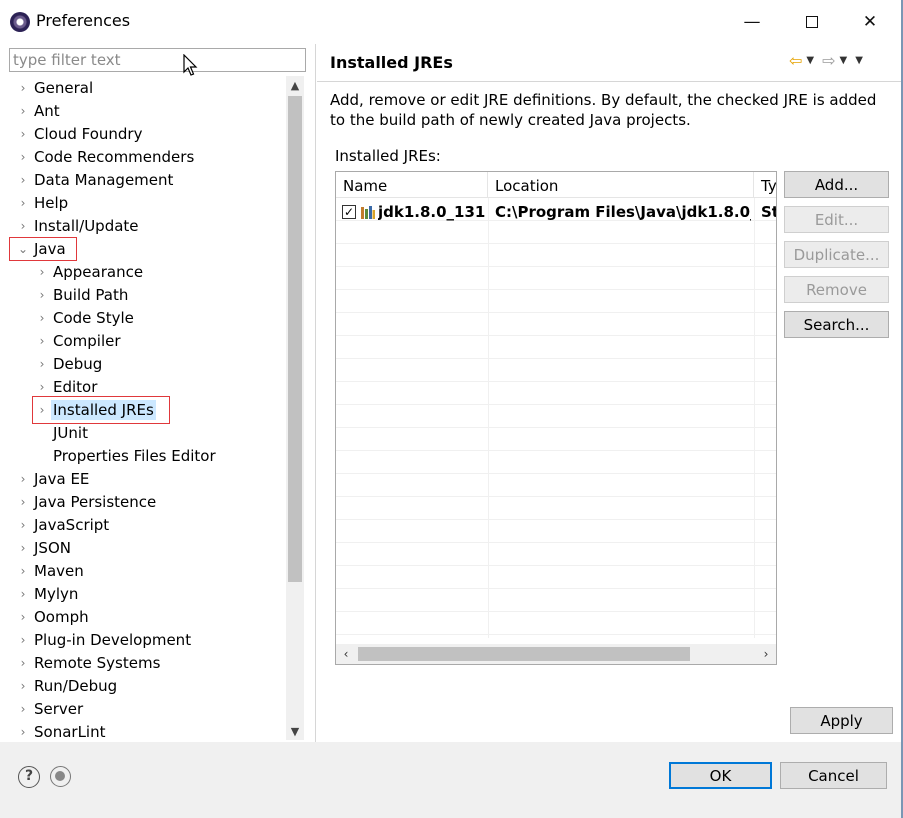 The image size is (903, 818). Describe the element at coordinates (412, 185) in the screenshot. I see `column-header-name: Name` at that location.